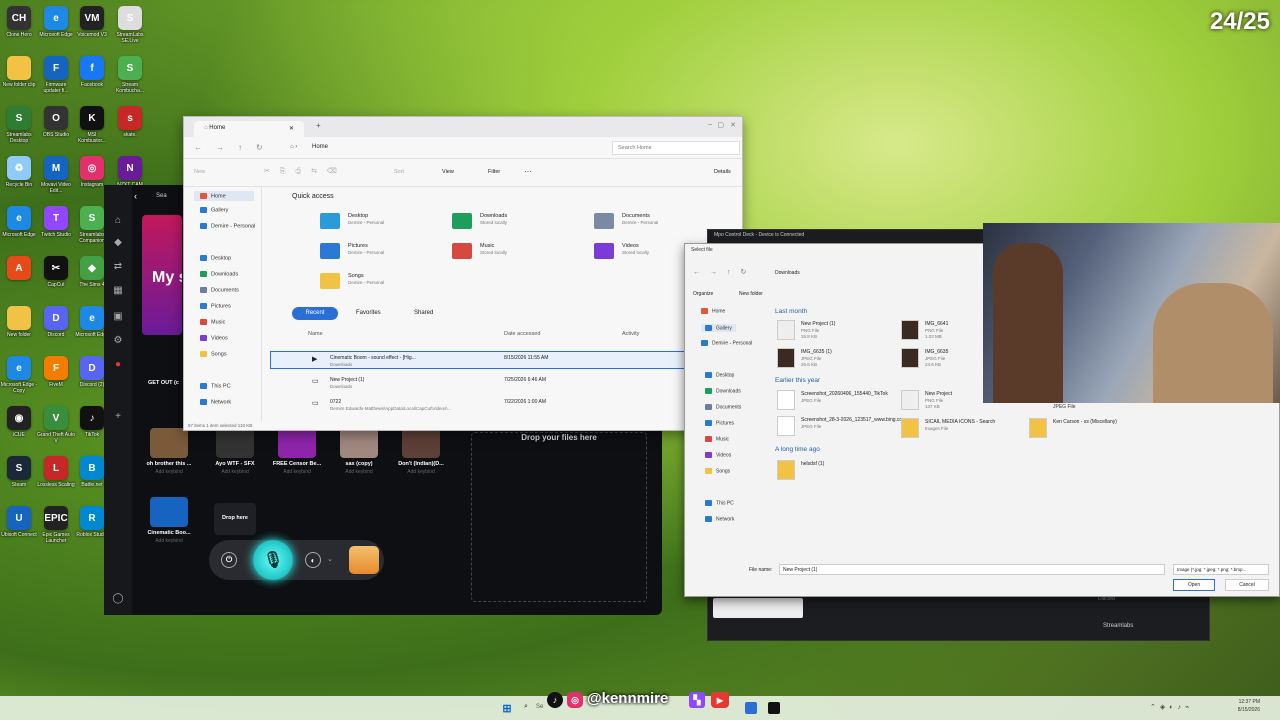 The image size is (1280, 720). What do you see at coordinates (368, 313) in the screenshot?
I see `tab-favorites: Favorites` at bounding box center [368, 313].